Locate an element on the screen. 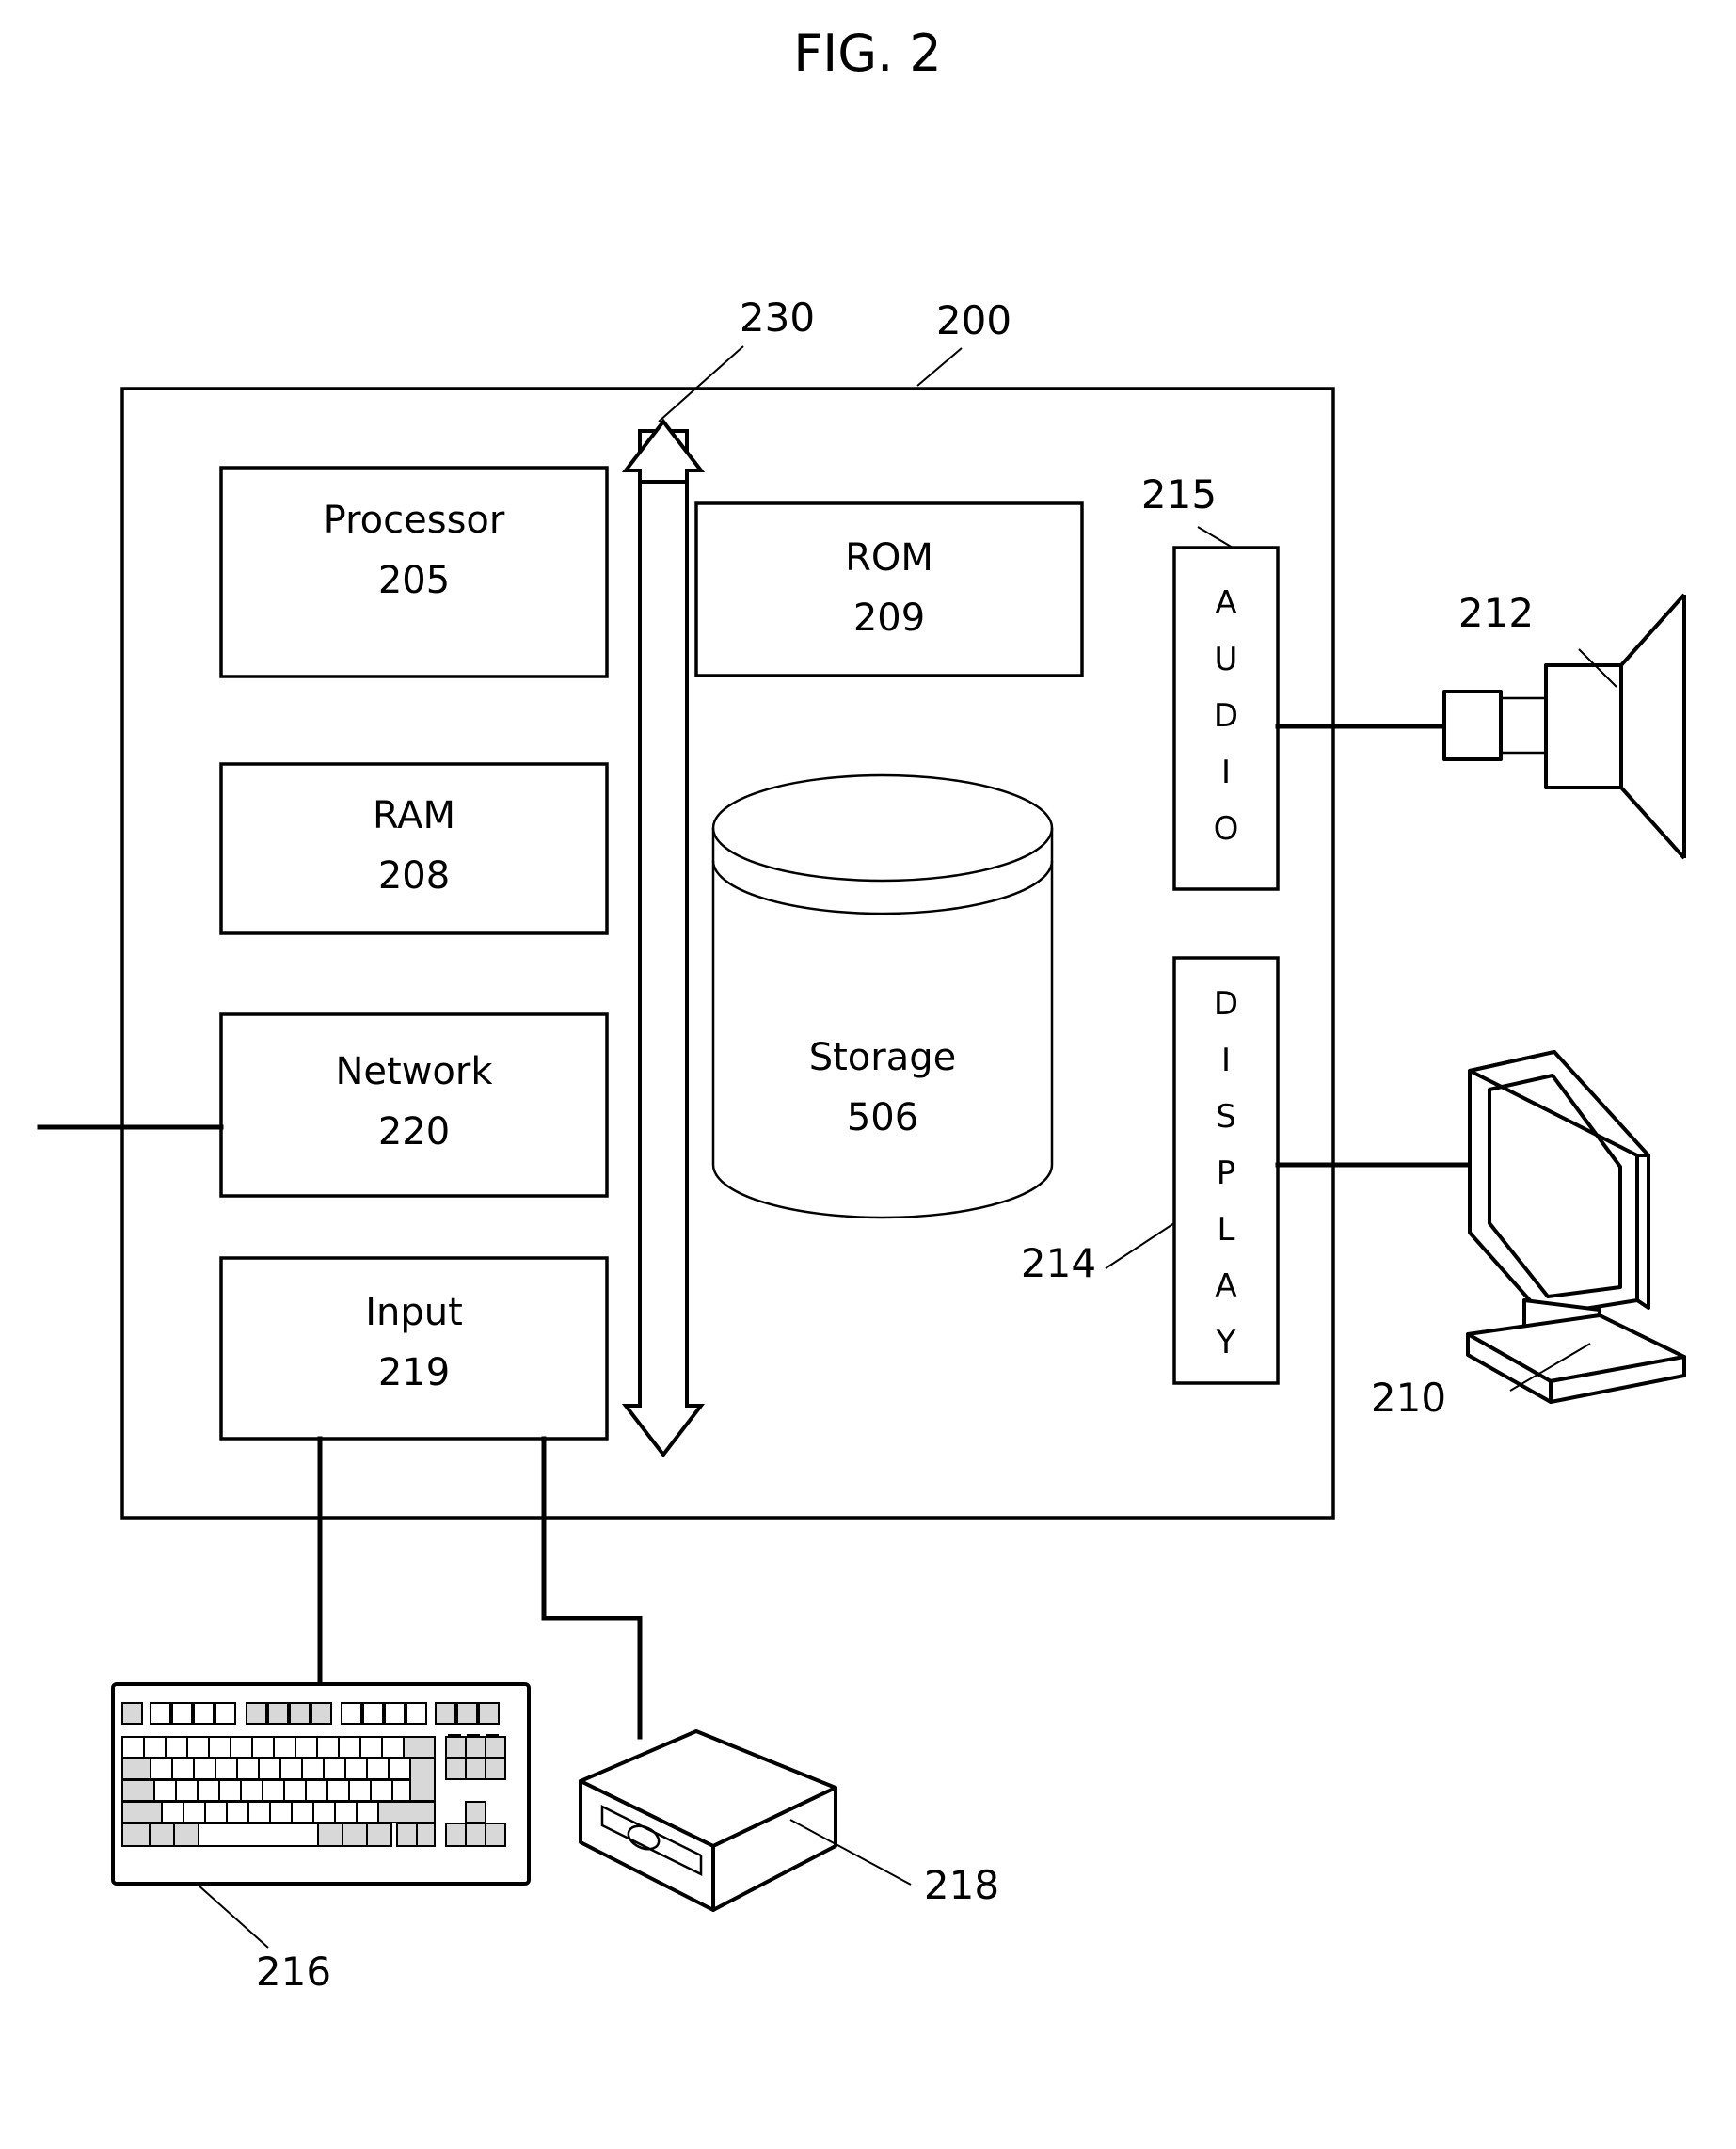 The image size is (1736, 2149). keyboard-key-shift-right is located at coordinates (406, 1812).